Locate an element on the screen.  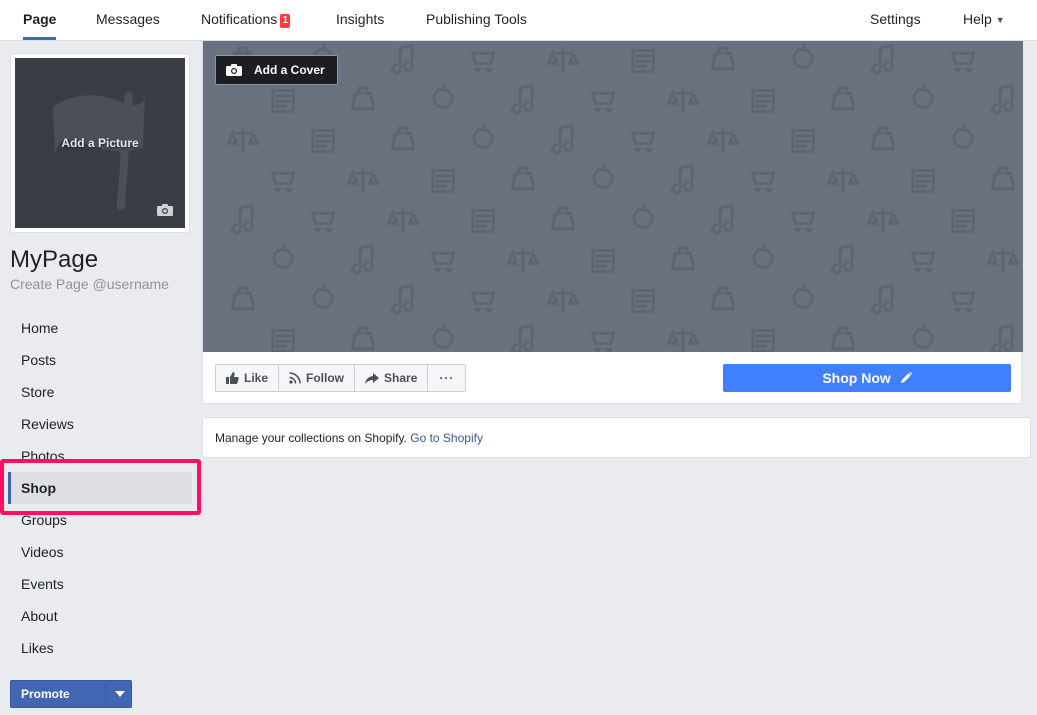
follow-button: Follow is located at coordinates (317, 378).